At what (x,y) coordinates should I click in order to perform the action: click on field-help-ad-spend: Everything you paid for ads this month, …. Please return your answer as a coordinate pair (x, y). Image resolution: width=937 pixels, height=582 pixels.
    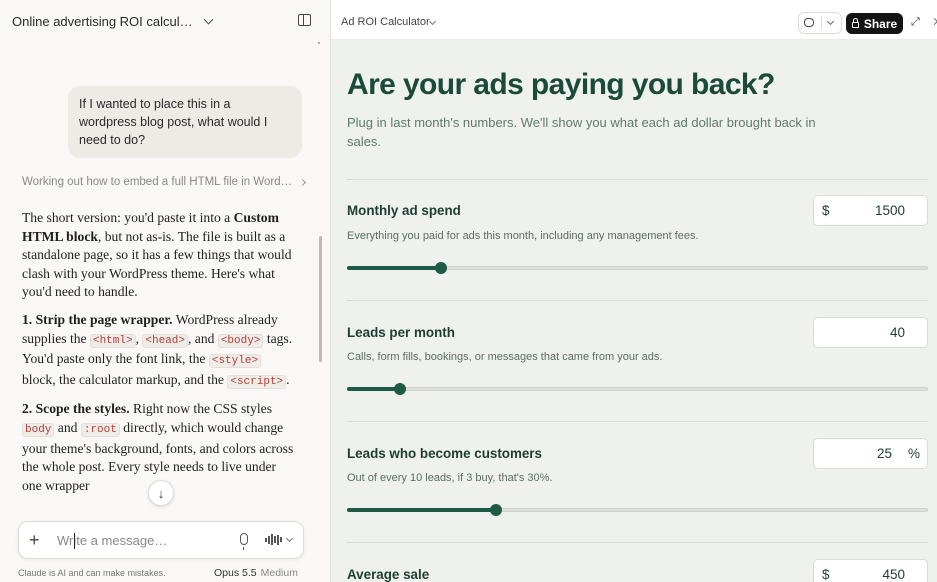
    Looking at the image, I should click on (523, 236).